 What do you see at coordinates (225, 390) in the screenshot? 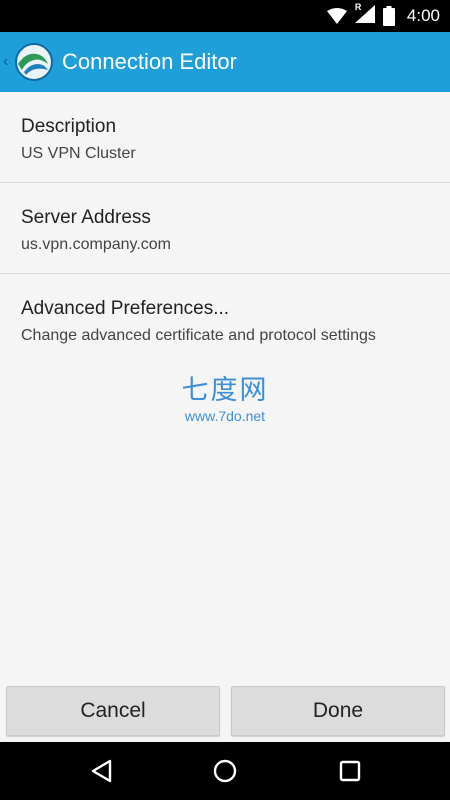
I see `watermark-text: 七度网` at bounding box center [225, 390].